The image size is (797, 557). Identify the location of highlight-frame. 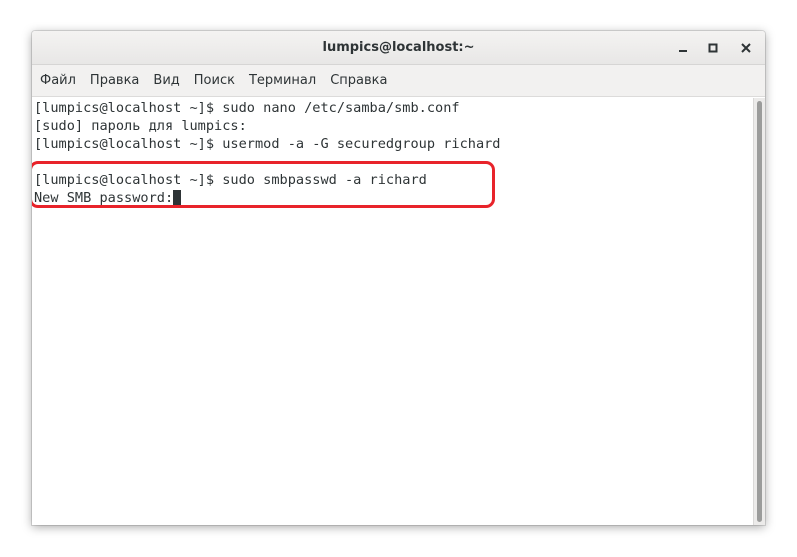
(263, 184).